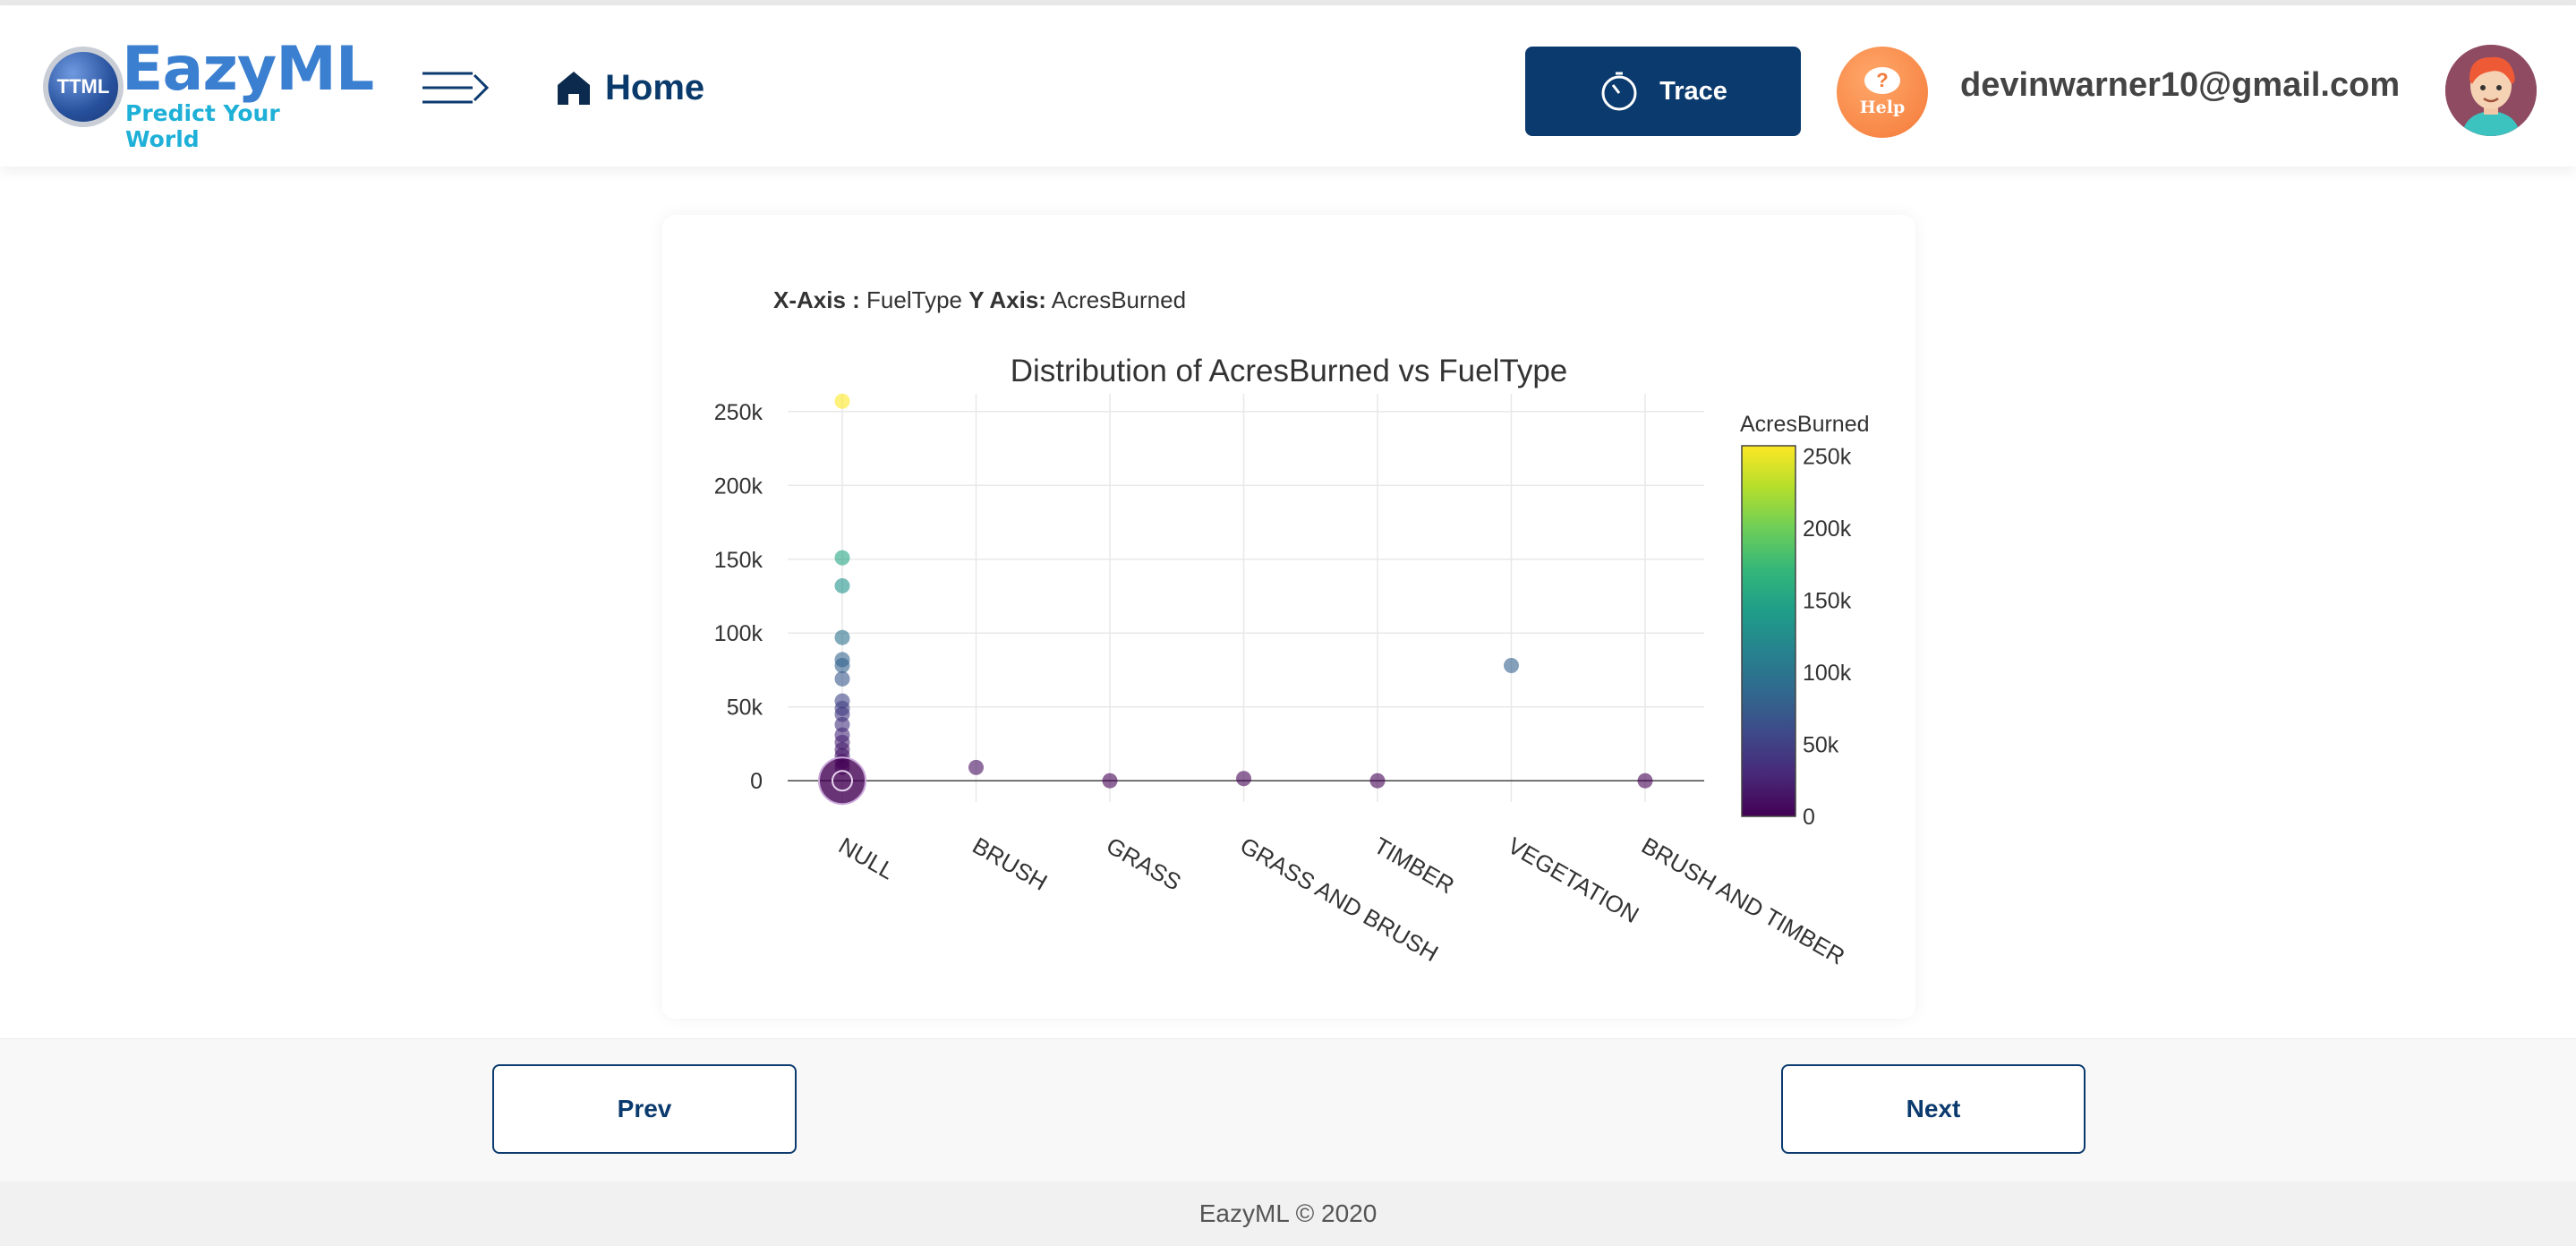 This screenshot has width=2576, height=1246. What do you see at coordinates (1288, 1213) in the screenshot?
I see `copyright-text: EazyML © 2020` at bounding box center [1288, 1213].